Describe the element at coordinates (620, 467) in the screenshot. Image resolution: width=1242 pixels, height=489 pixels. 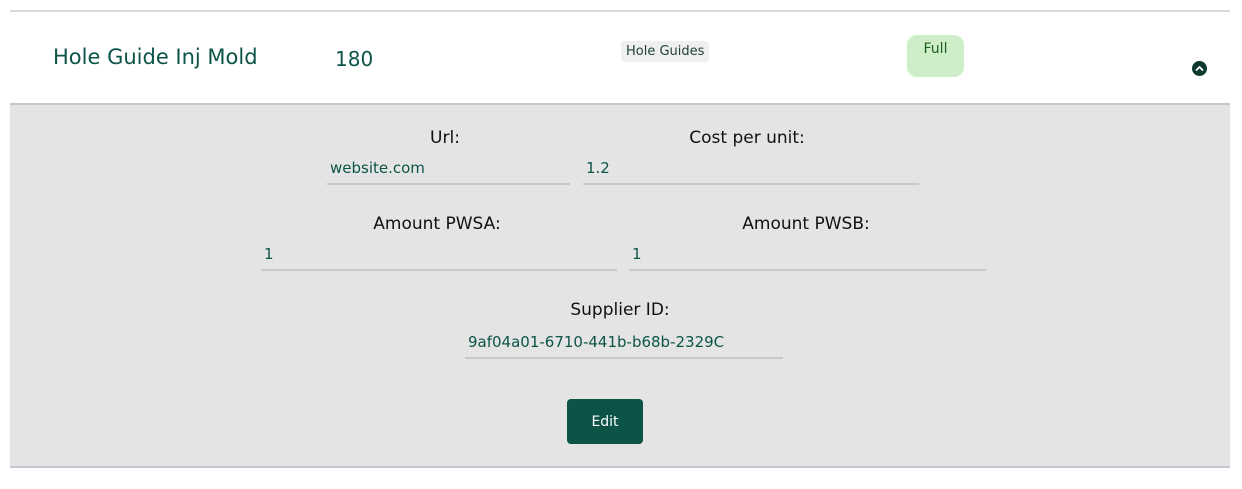
I see `bottom-divider` at that location.